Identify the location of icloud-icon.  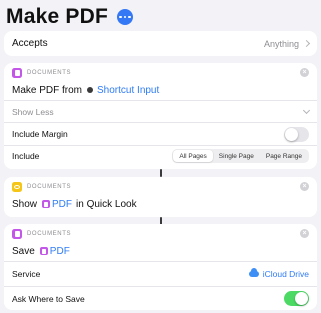
(253, 272).